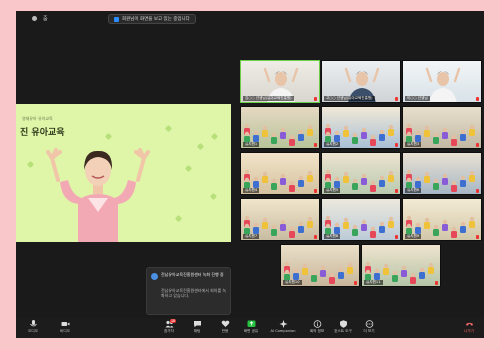  Describe the element at coordinates (283, 324) in the screenshot. I see `sparkle-icon` at that location.